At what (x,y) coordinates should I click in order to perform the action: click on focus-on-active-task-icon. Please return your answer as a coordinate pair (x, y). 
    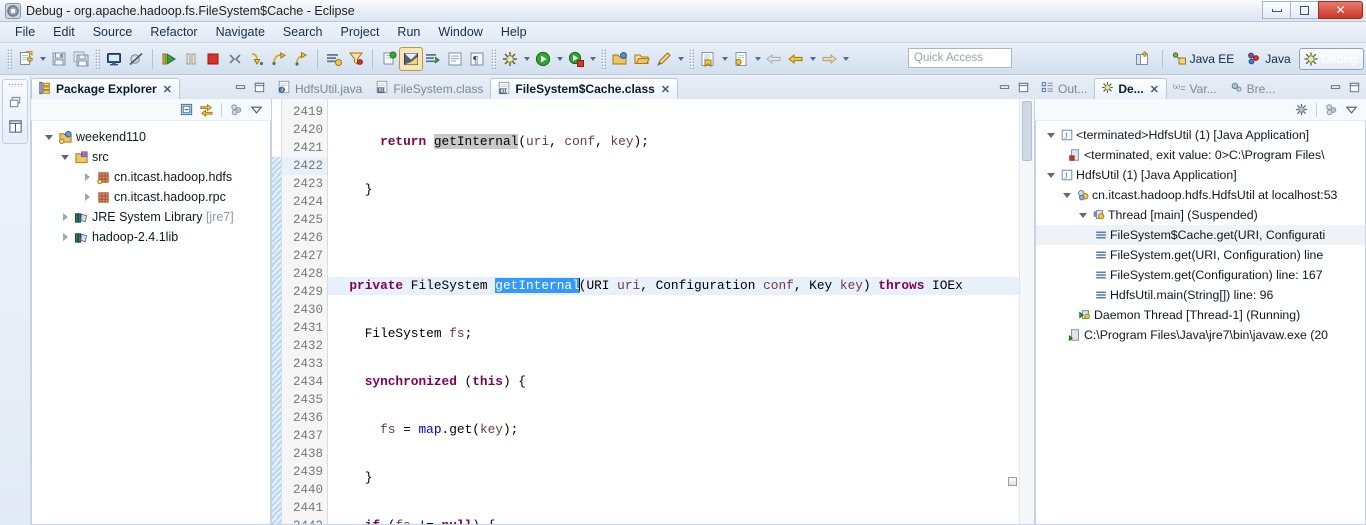
    Looking at the image, I should click on (236, 110).